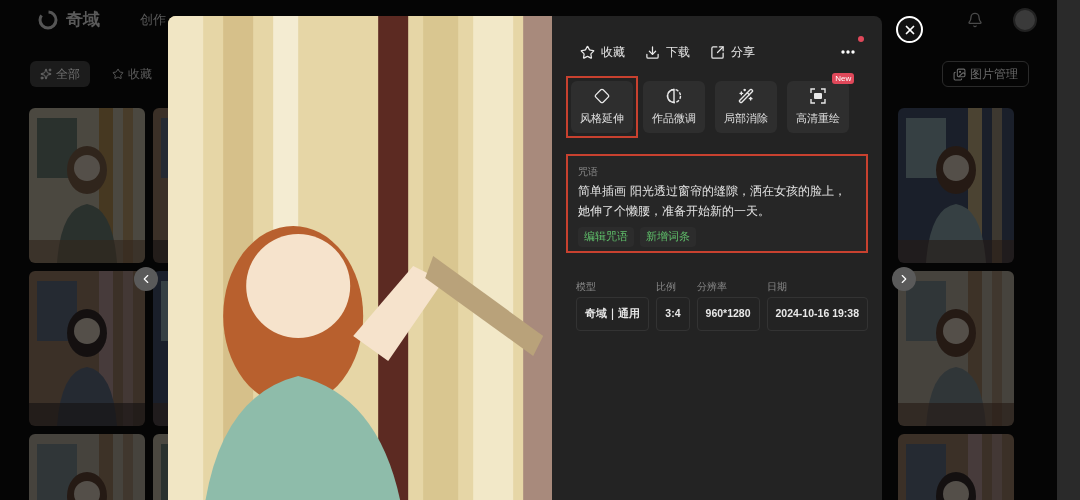 This screenshot has height=500, width=1080. I want to click on logo-icon, so click(48, 20).